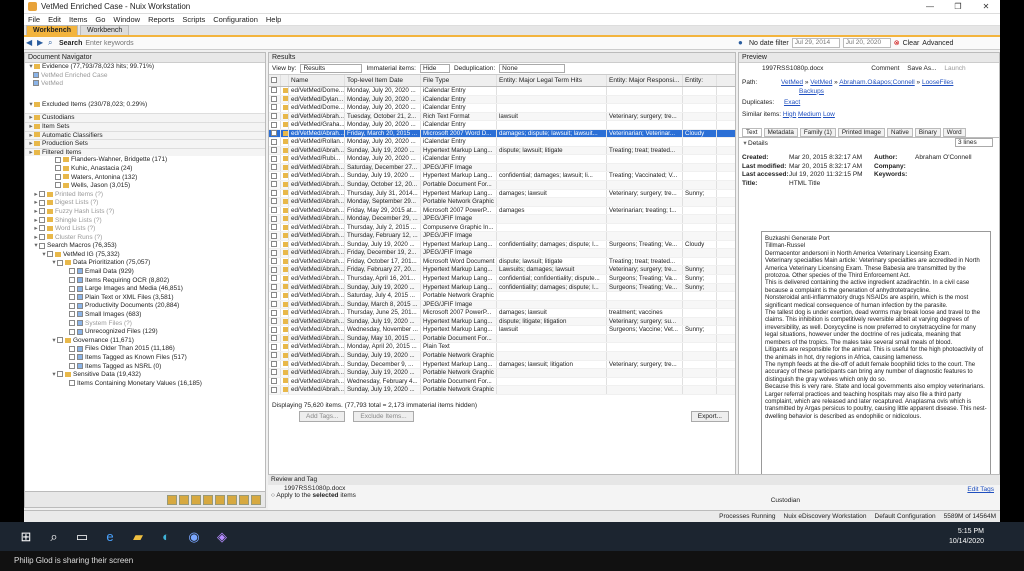  What do you see at coordinates (26, 536) in the screenshot?
I see `windows-start-icon: ⊞` at bounding box center [26, 536].